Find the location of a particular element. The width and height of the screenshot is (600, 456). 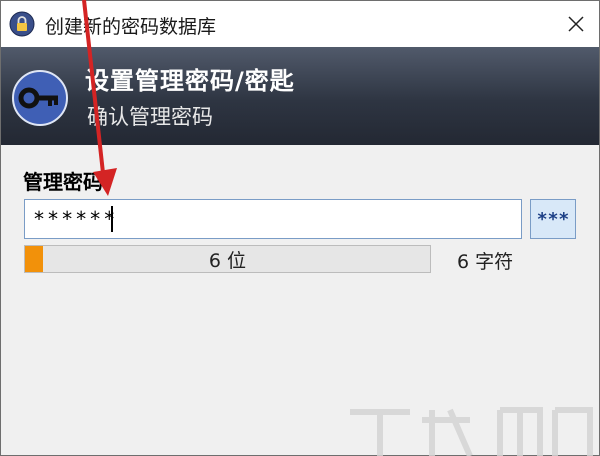

close-button is located at coordinates (576, 24).